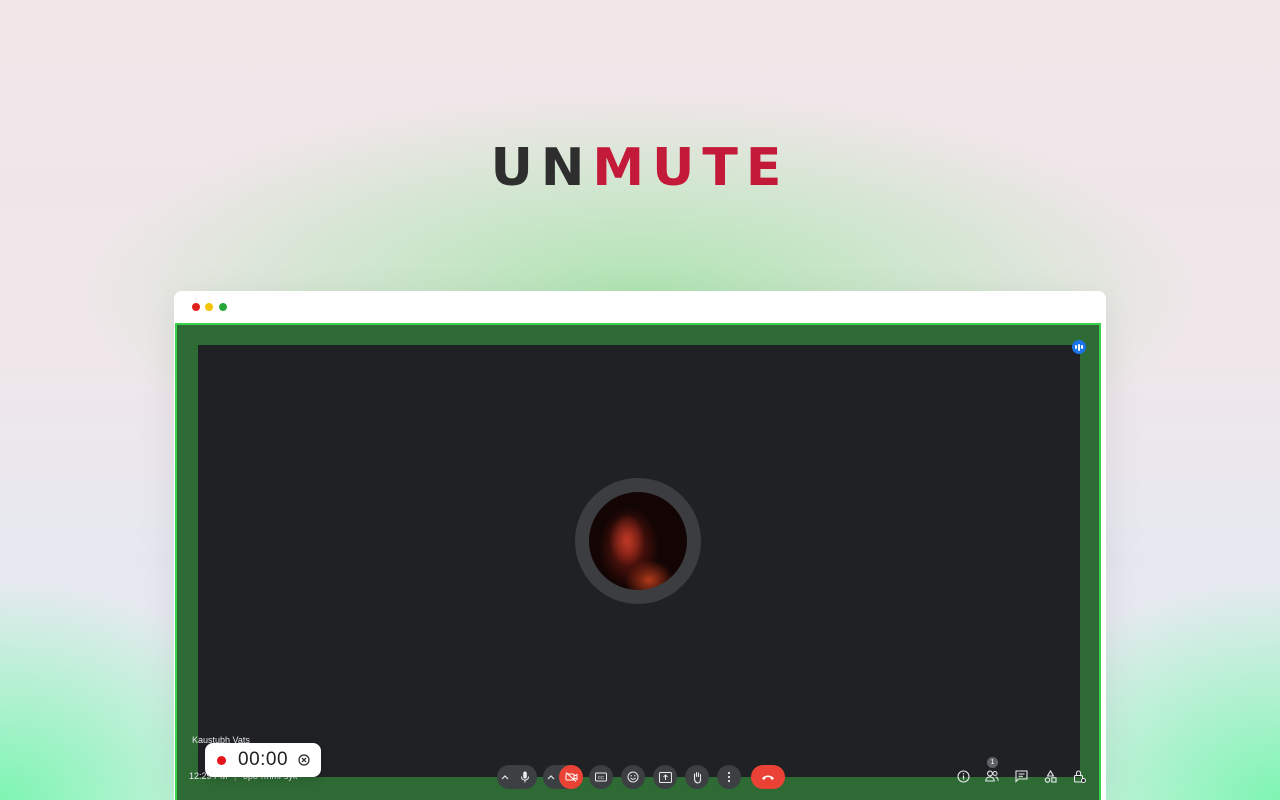  I want to click on camera-off-icon, so click(571, 777).